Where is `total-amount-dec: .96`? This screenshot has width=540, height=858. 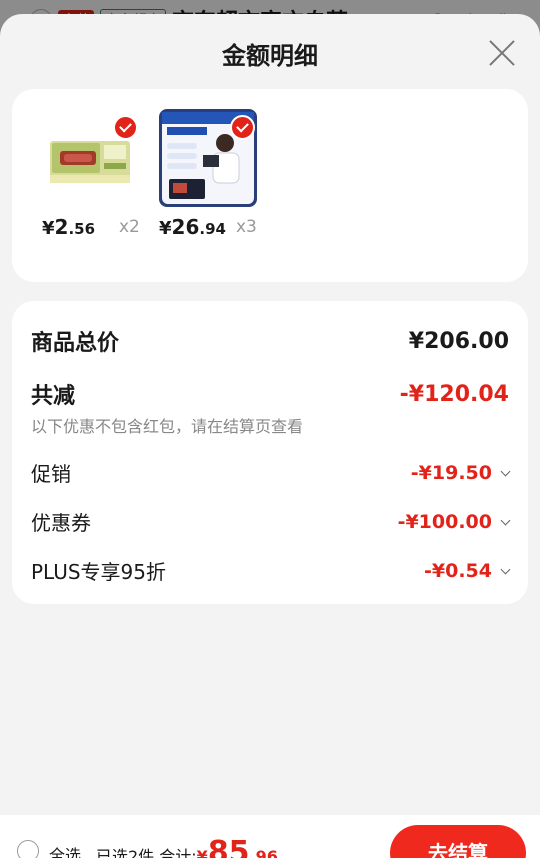
total-amount-dec: .96 is located at coordinates (263, 852).